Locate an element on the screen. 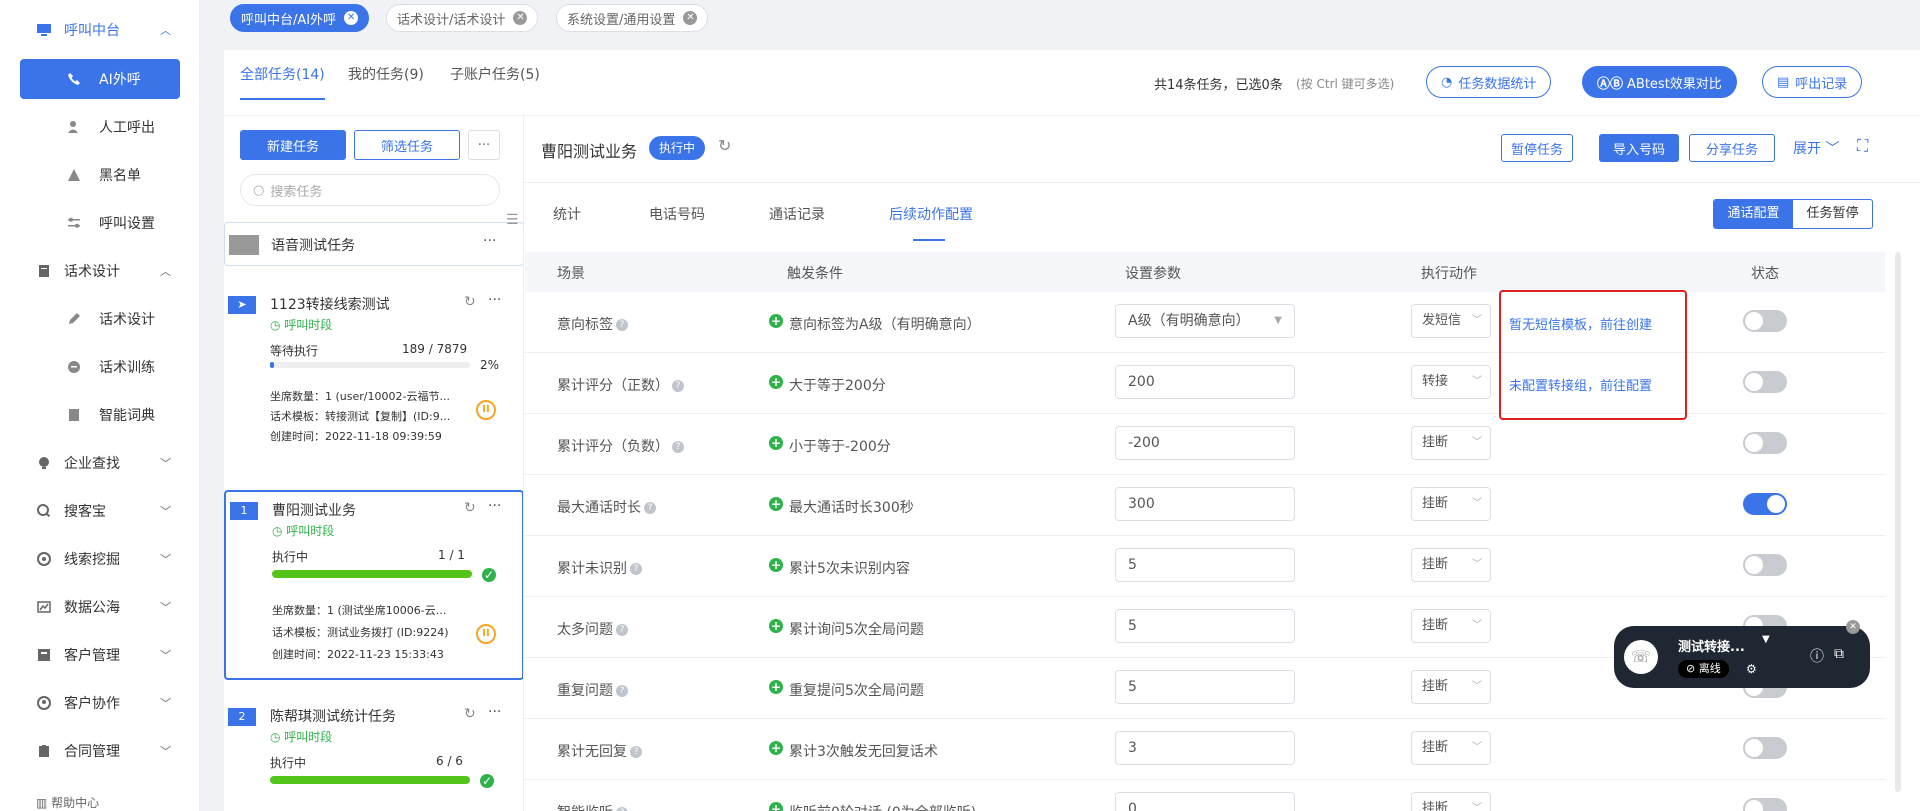 The image size is (1920, 811). task-card: 2 陈帮琪测试统计任务 ↻ ··· ◷ 呼叫时段 执行中 6 / 6 ✓ is located at coordinates (373, 755).